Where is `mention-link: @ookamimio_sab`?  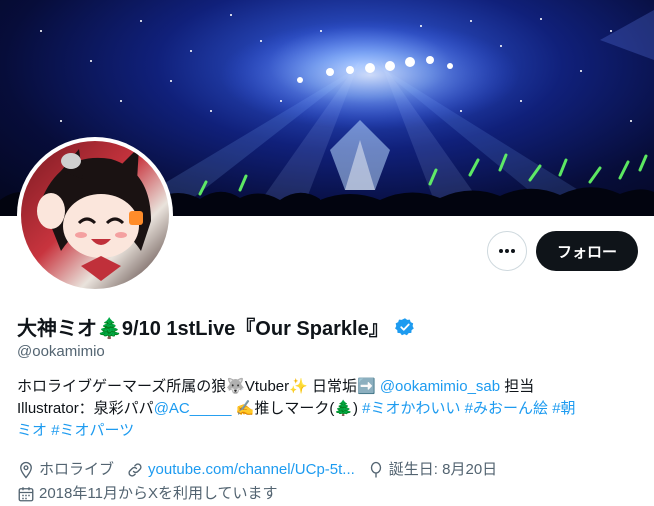 mention-link: @ookamimio_sab is located at coordinates (440, 386).